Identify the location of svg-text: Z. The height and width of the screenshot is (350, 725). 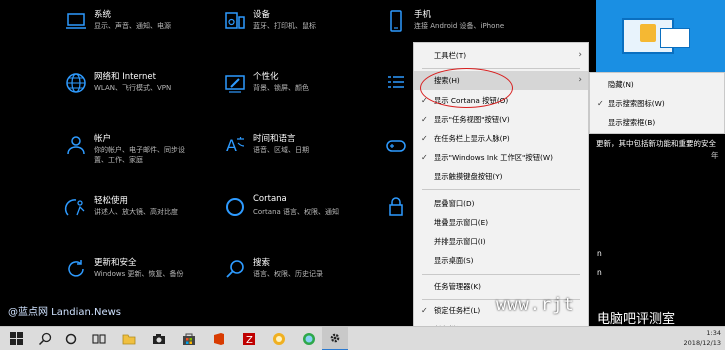
(249, 340).